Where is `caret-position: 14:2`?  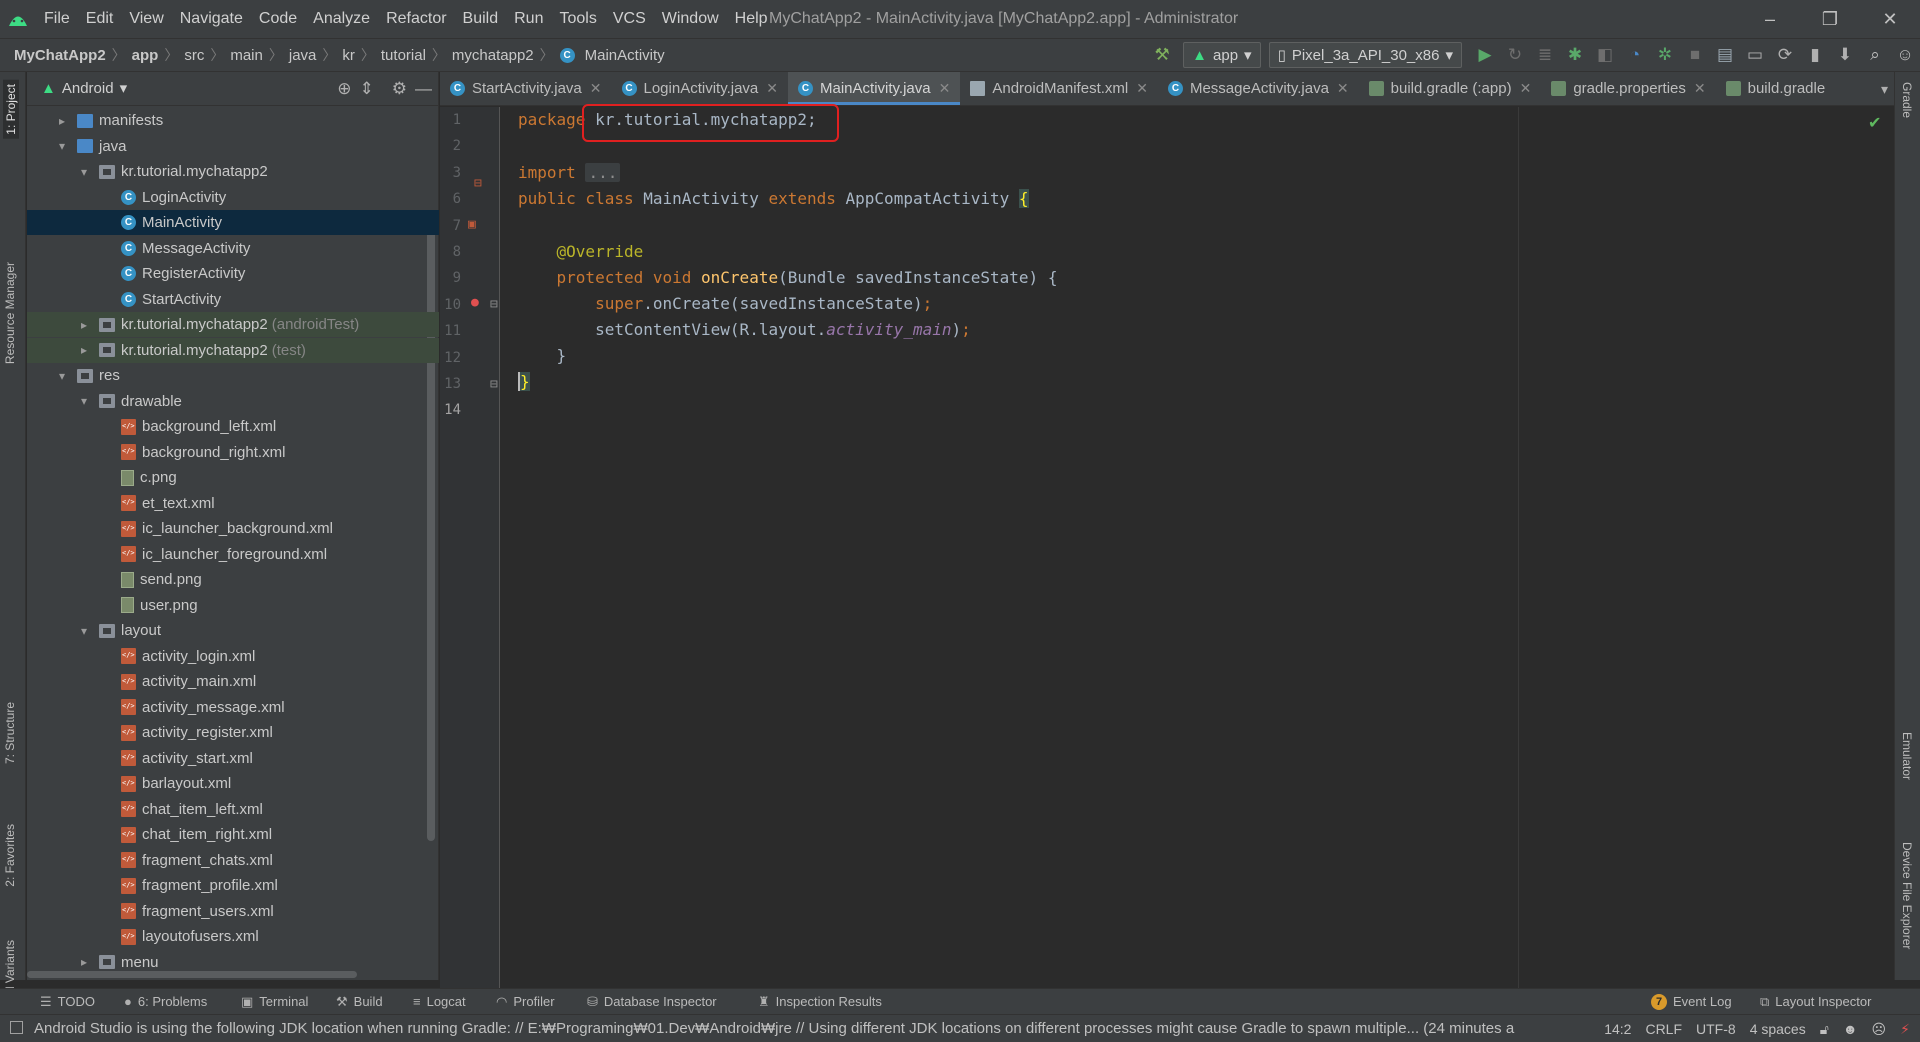
caret-position: 14:2 is located at coordinates (1617, 1029).